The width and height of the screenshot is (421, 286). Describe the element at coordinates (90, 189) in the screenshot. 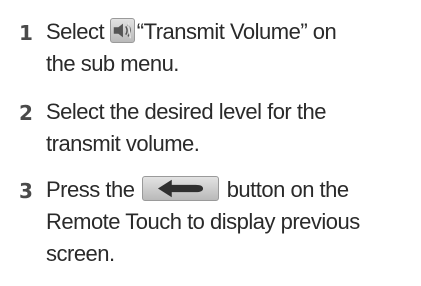

I see `step-text-before-icon: Press the` at that location.